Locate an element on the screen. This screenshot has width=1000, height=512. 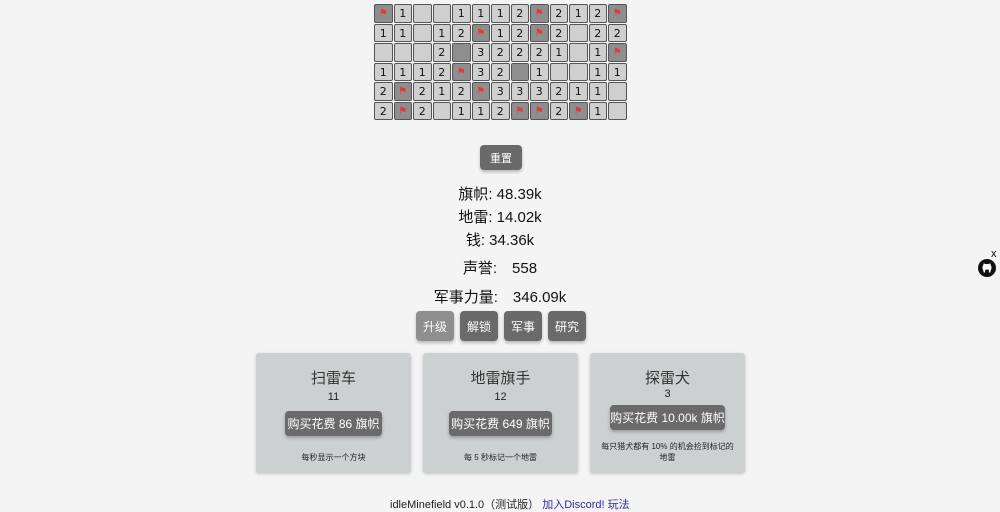
tab-research: 研究 is located at coordinates (567, 326).